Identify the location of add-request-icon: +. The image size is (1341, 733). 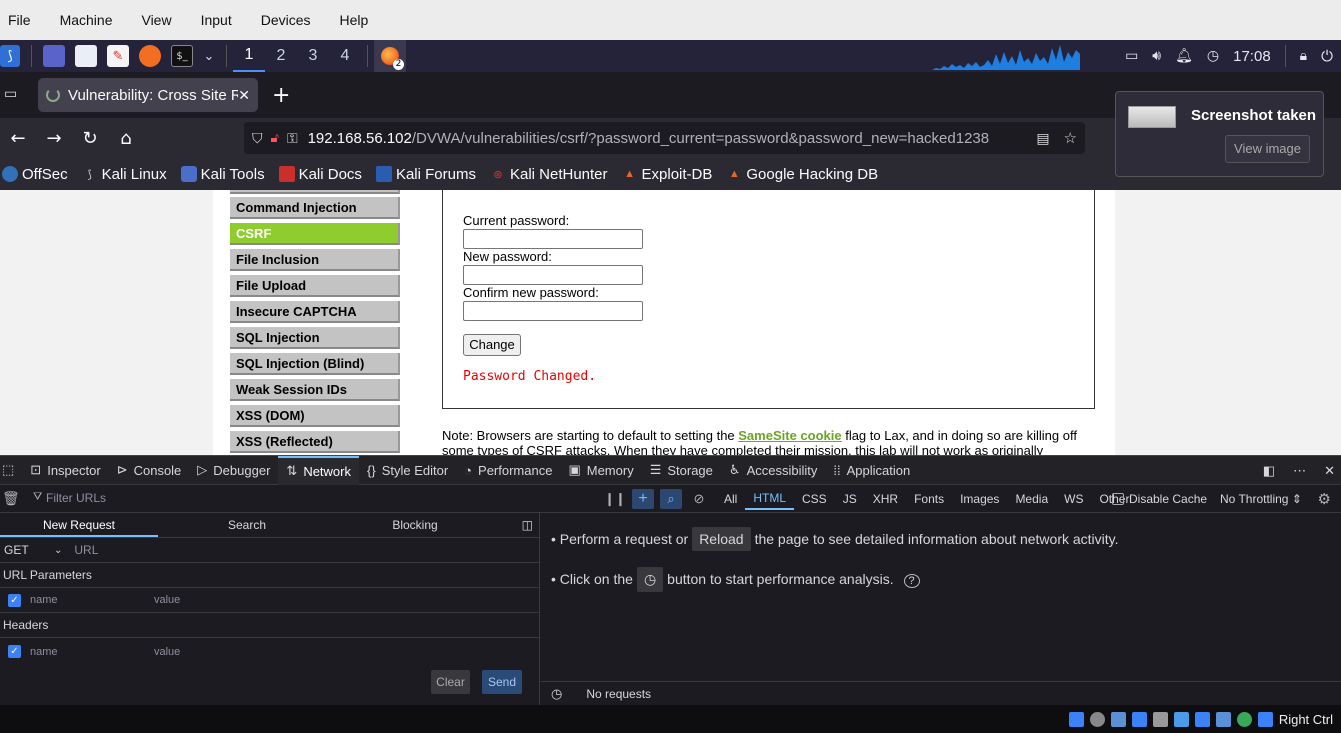
(643, 499).